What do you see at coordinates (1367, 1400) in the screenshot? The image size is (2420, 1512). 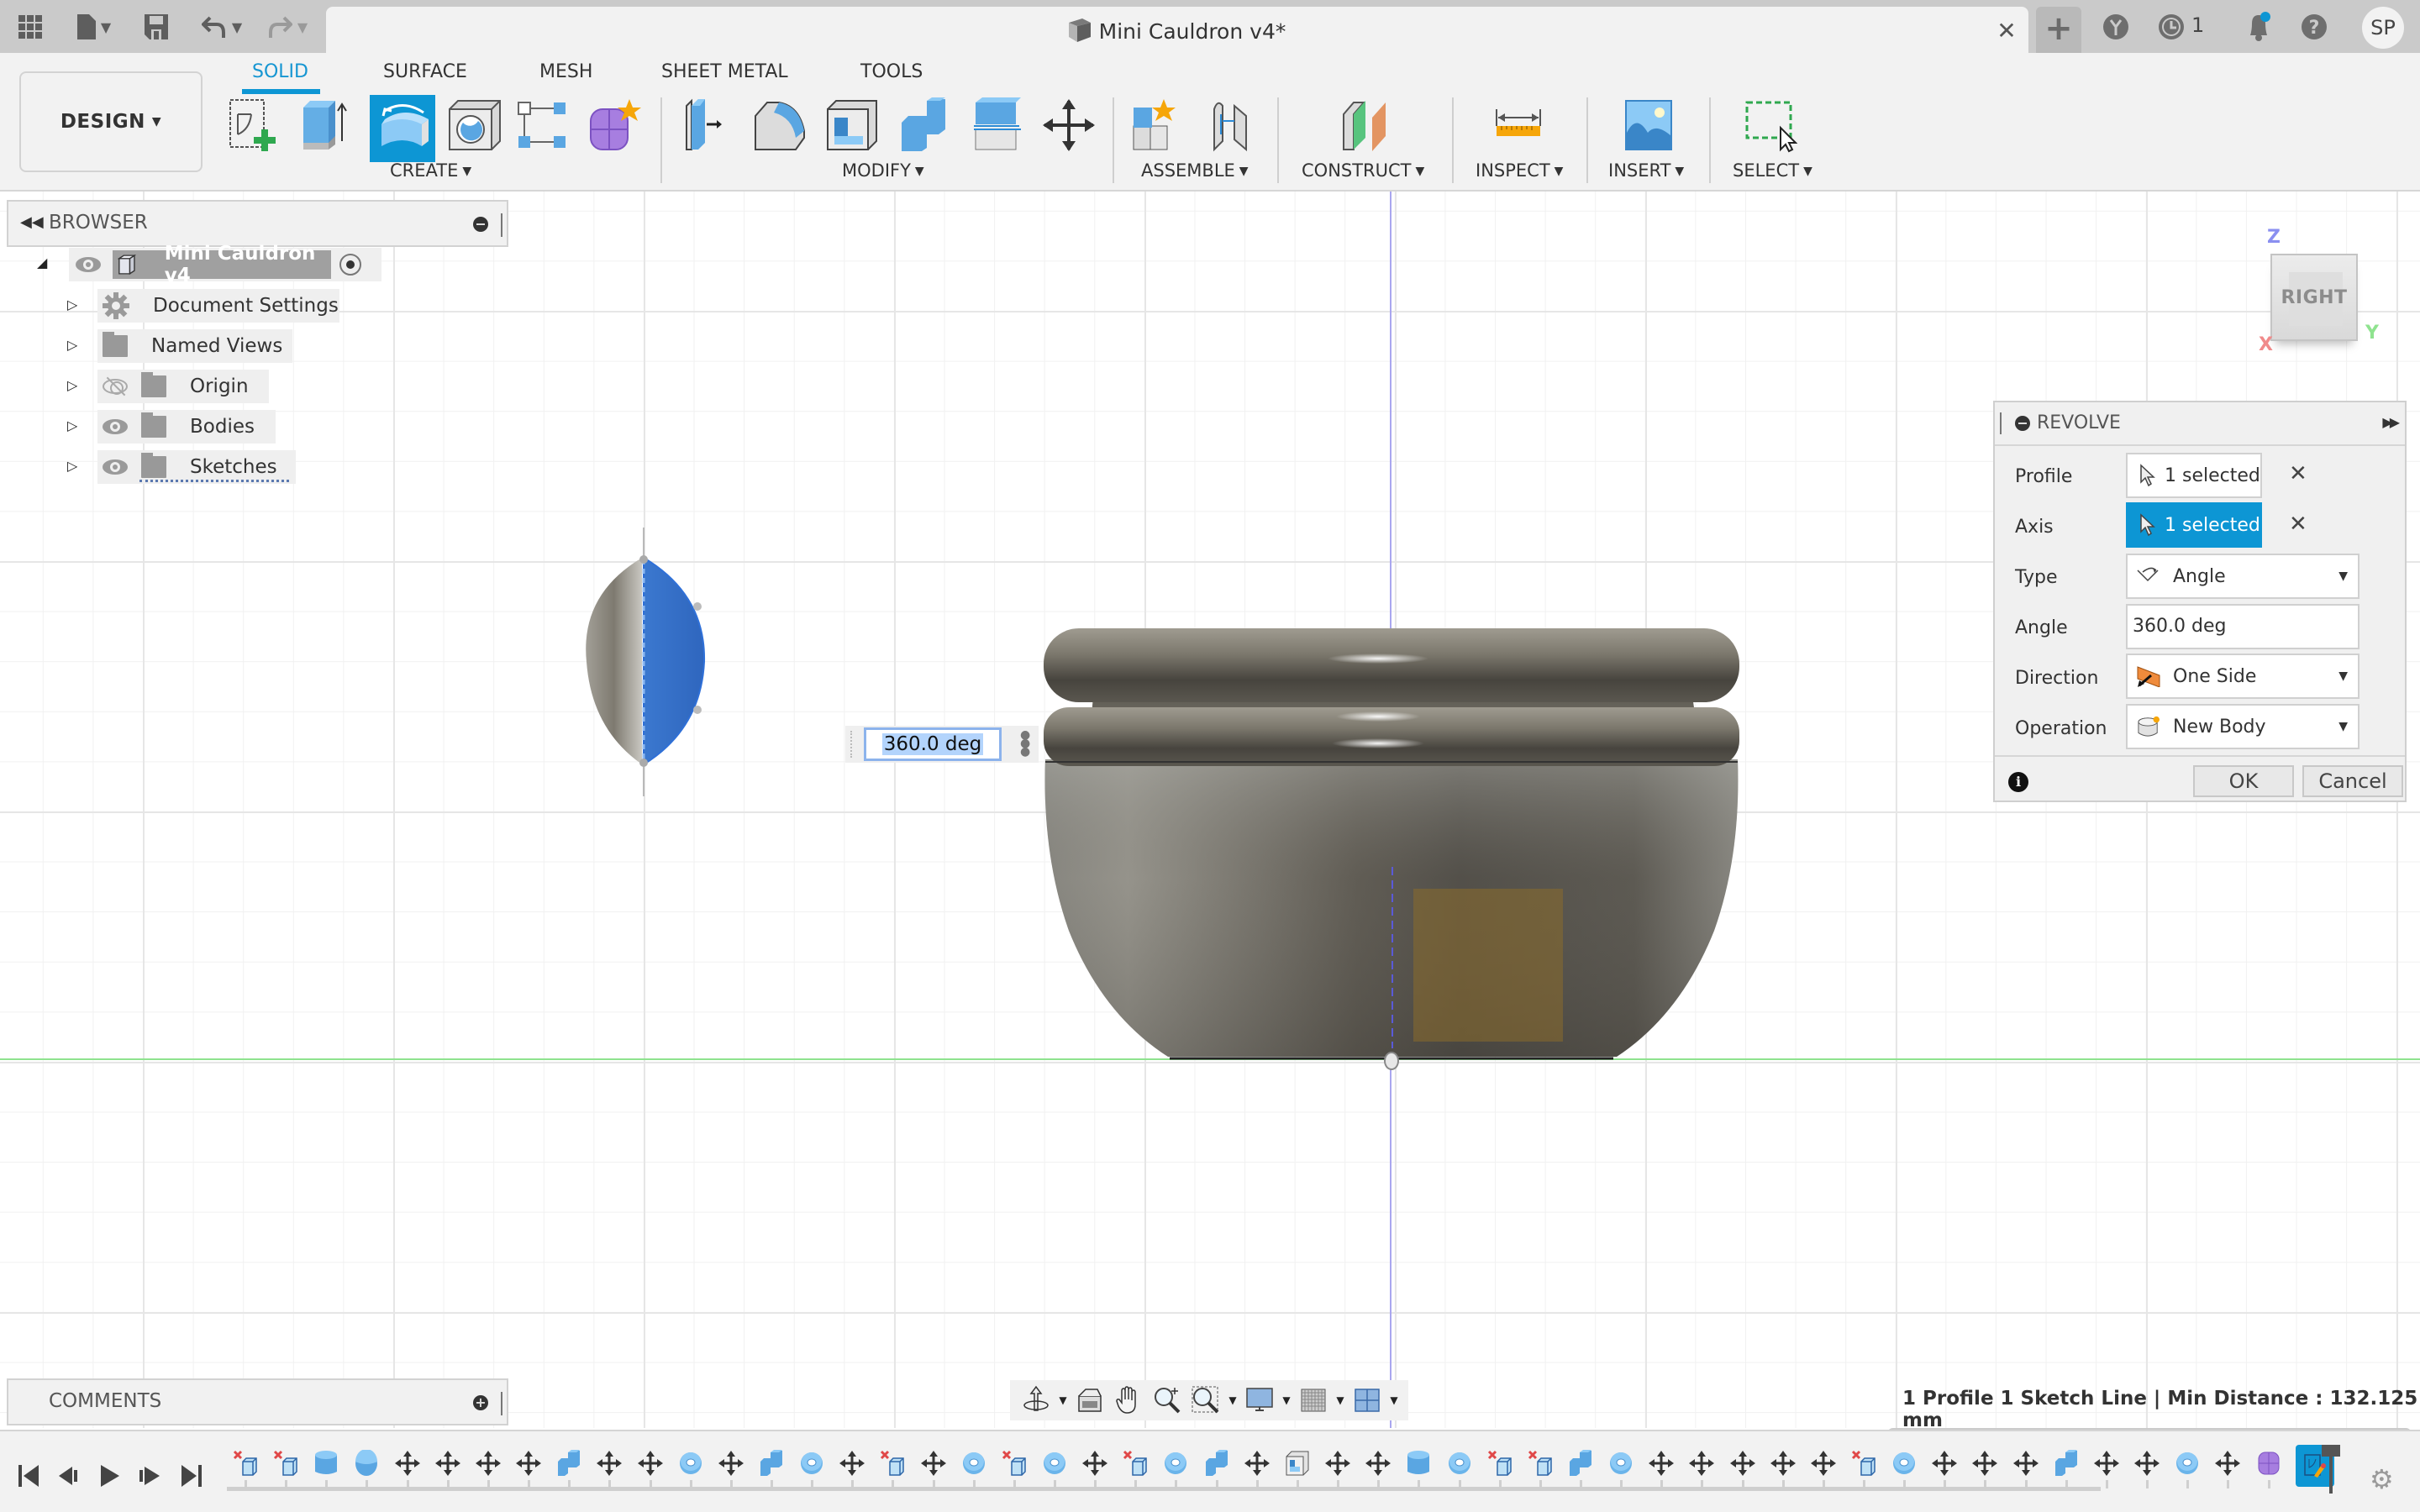 I see `viewports-button` at bounding box center [1367, 1400].